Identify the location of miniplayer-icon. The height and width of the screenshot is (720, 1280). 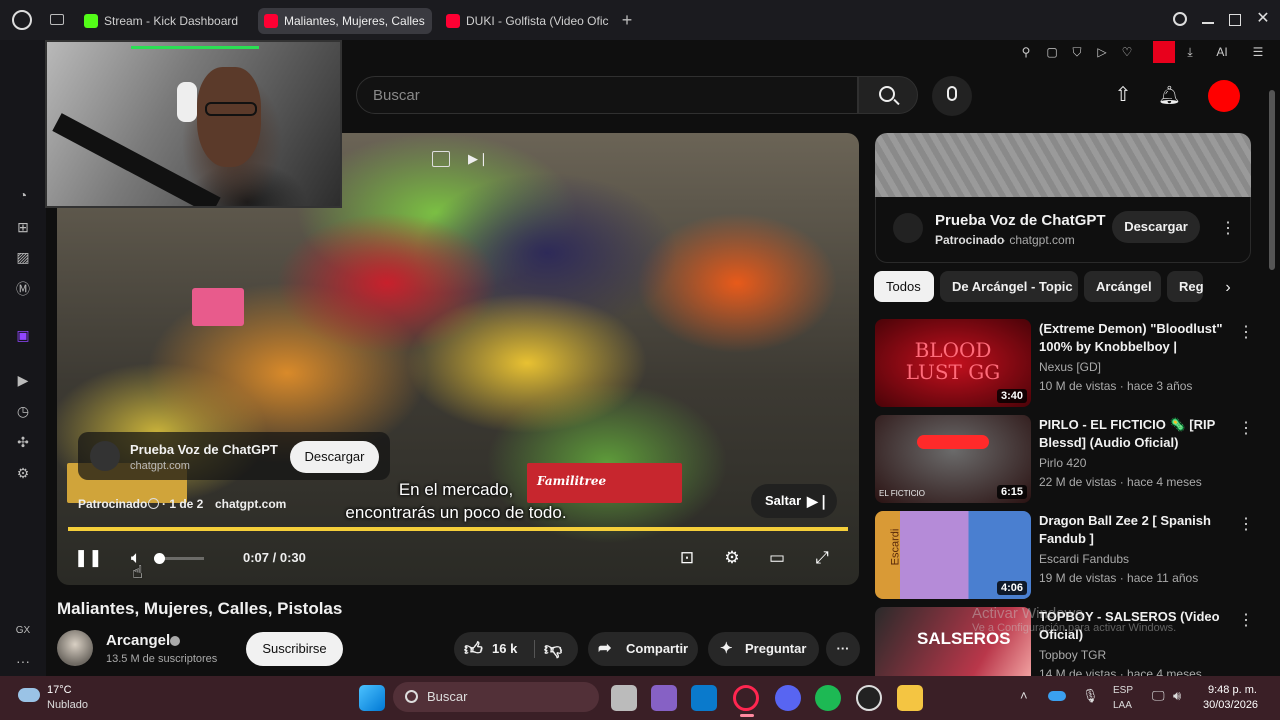
(441, 159).